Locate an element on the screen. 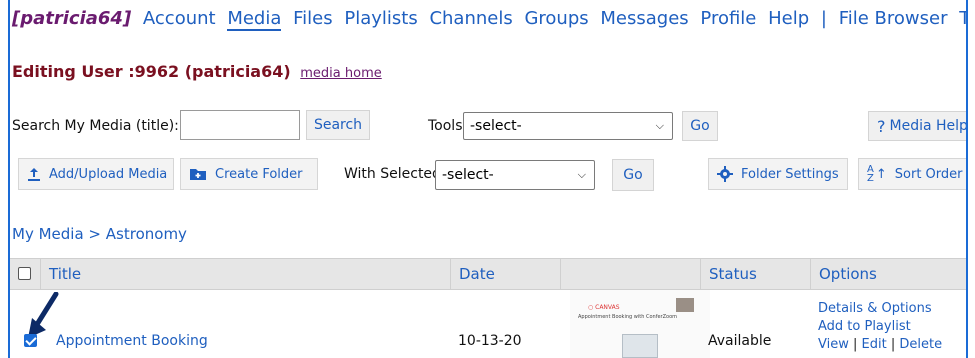  column-title: Title is located at coordinates (245, 274).